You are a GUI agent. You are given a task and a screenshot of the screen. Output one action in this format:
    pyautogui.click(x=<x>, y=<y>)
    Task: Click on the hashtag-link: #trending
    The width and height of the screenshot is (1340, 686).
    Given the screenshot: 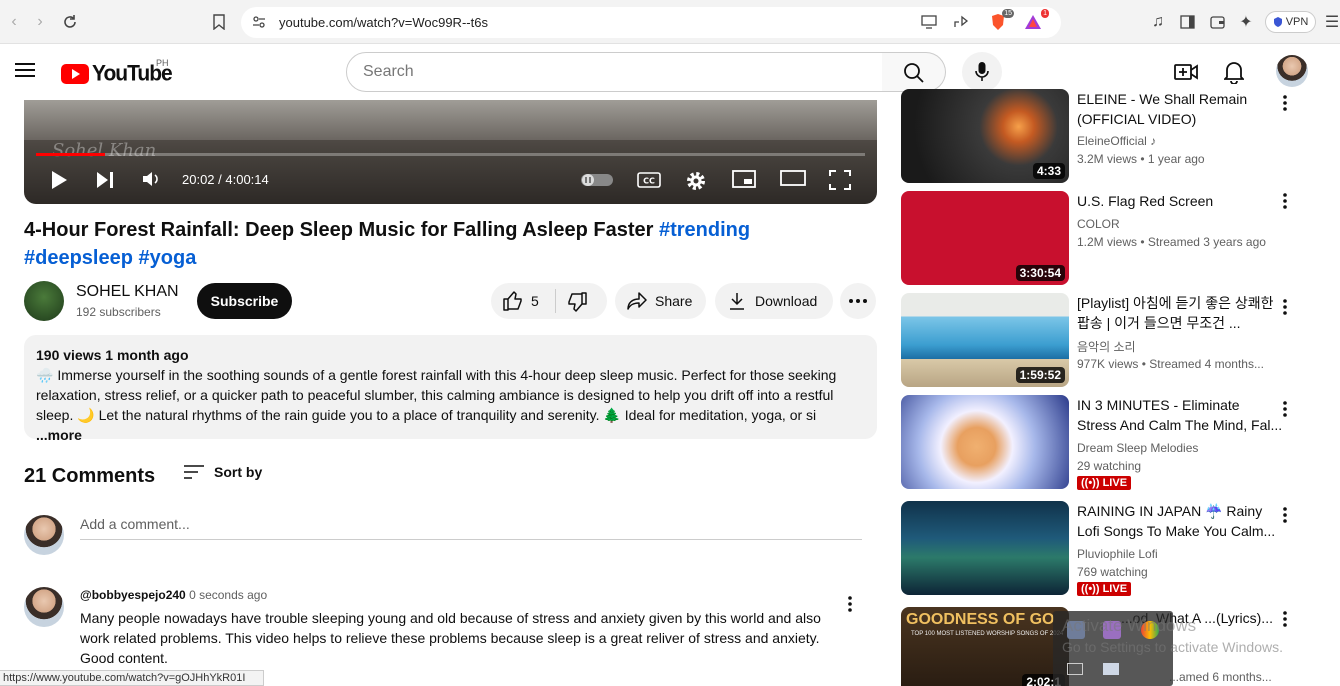 What is the action you would take?
    pyautogui.click(x=704, y=230)
    